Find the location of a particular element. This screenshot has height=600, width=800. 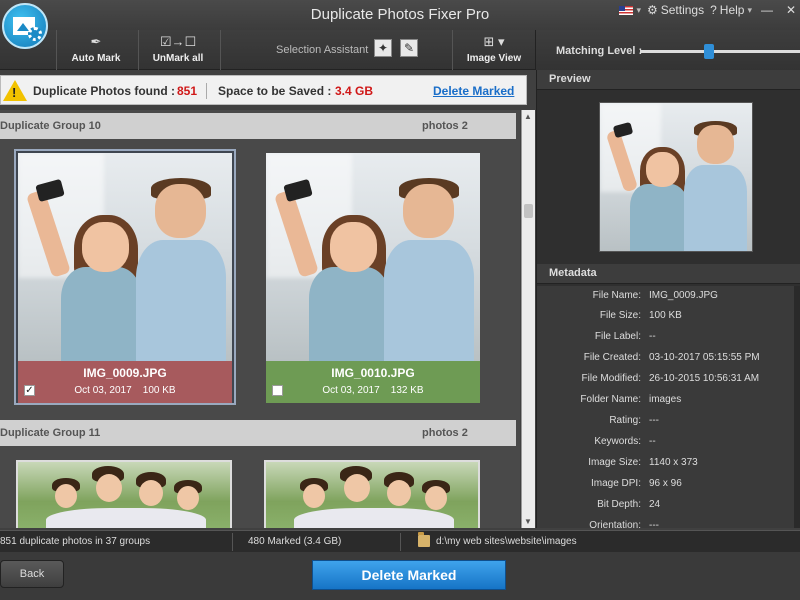

magic-wand-icon: ✒ is located at coordinates (96, 41).